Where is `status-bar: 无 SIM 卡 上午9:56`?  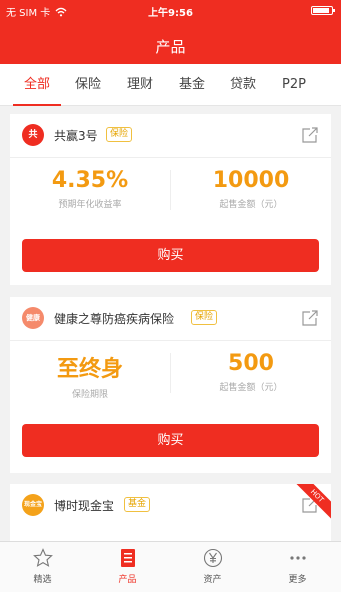 status-bar: 无 SIM 卡 上午9:56 is located at coordinates (170, 10).